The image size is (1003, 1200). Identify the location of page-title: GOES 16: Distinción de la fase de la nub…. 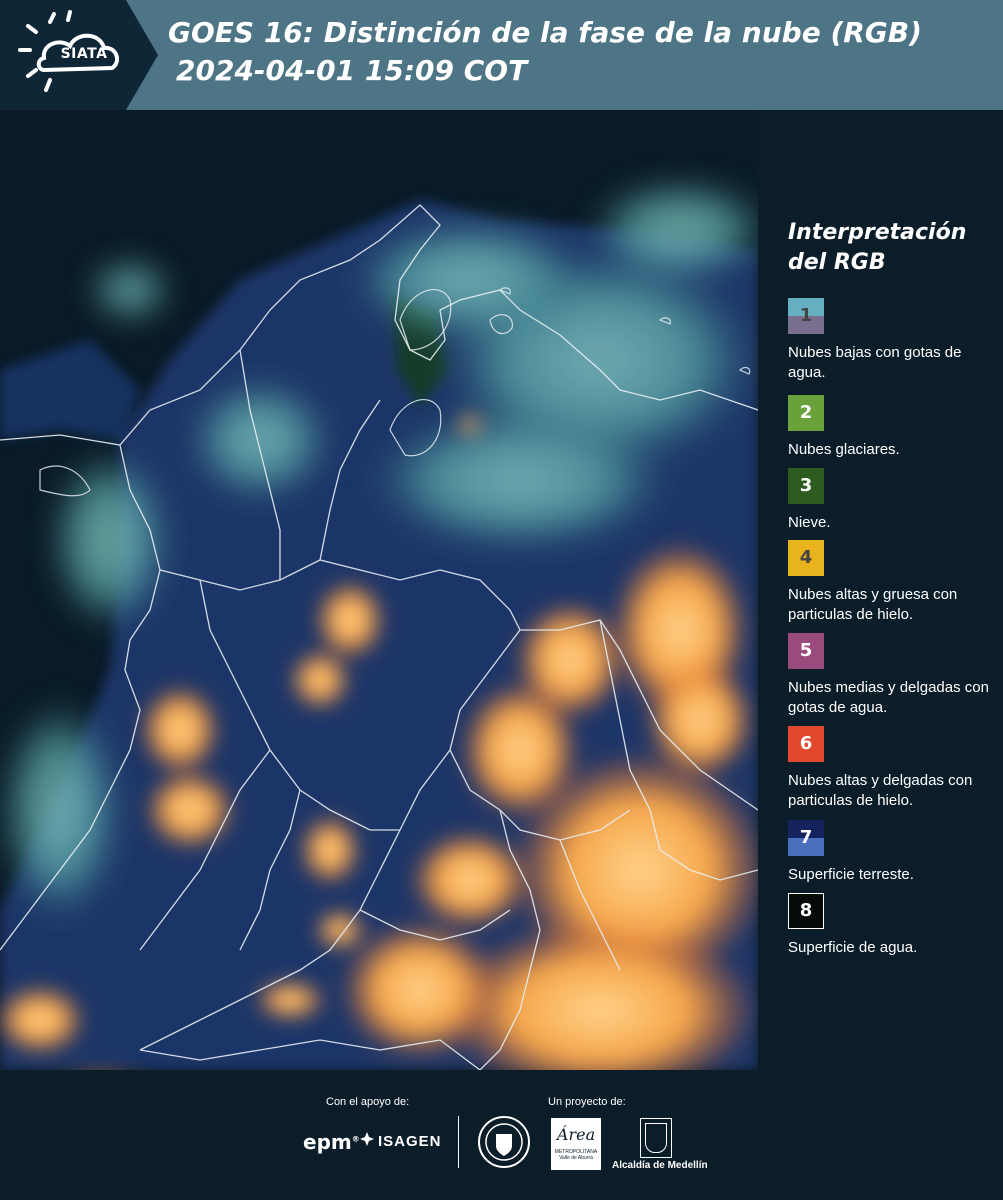
(578, 52).